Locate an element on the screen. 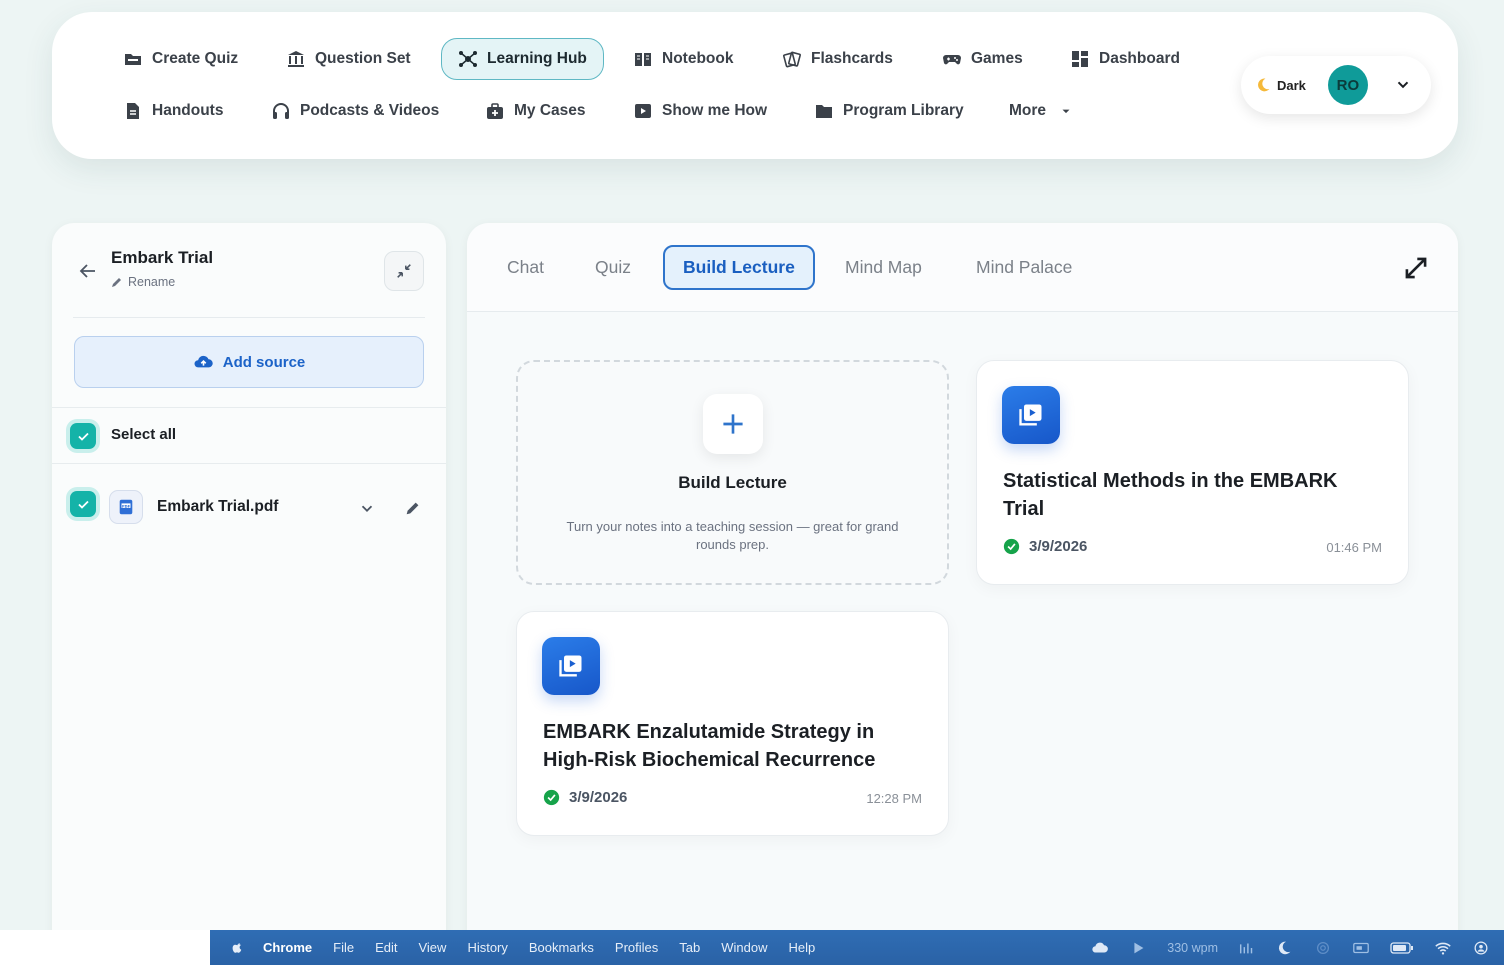  account-menu: Dark RO is located at coordinates (1336, 85).